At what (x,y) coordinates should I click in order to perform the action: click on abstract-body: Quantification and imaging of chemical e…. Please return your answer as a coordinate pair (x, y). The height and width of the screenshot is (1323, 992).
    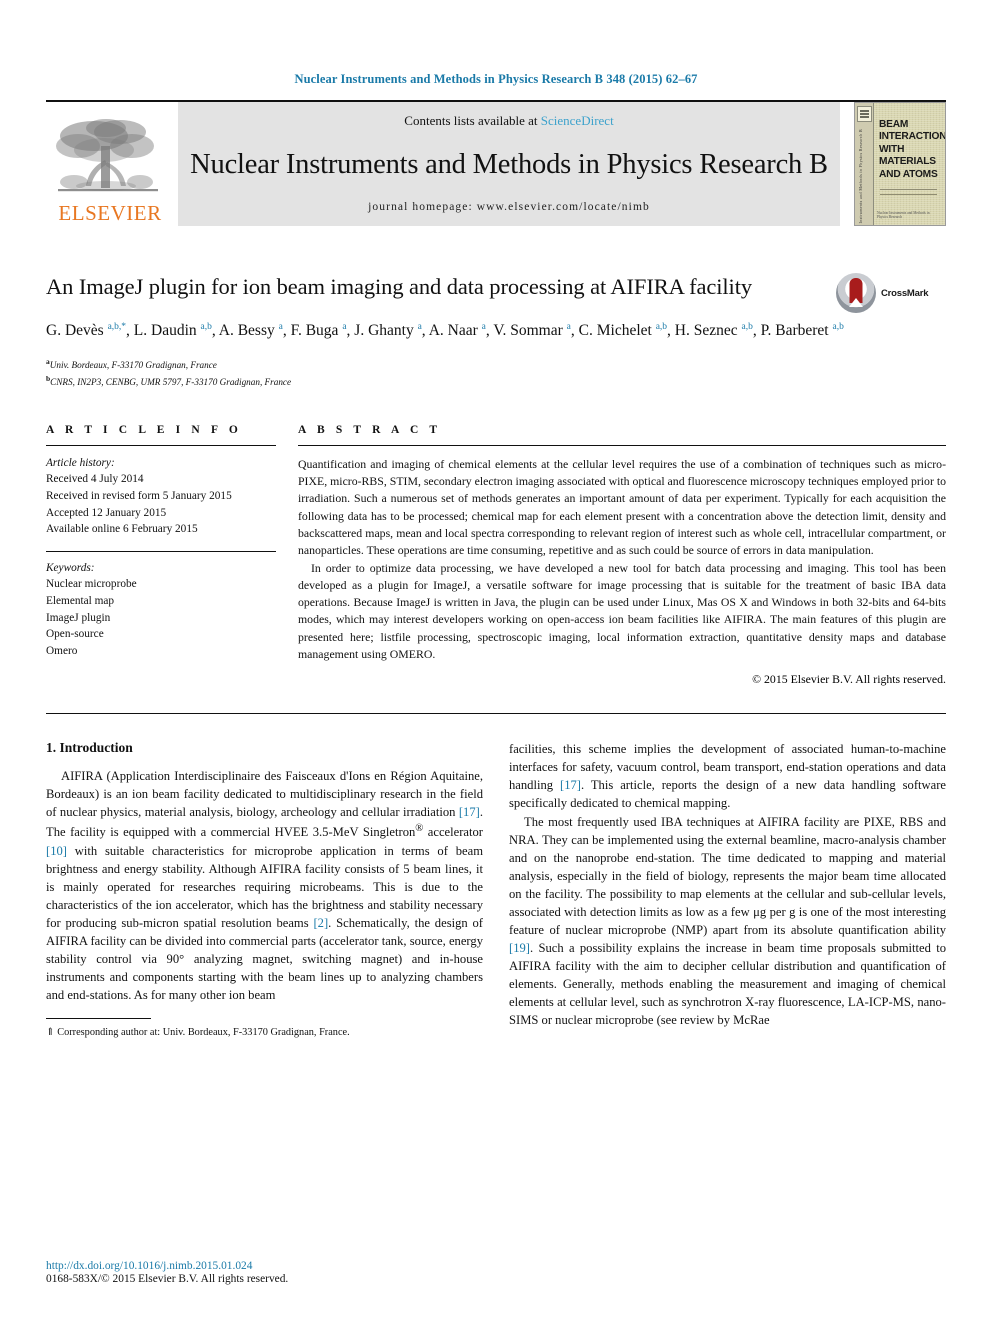
    Looking at the image, I should click on (622, 559).